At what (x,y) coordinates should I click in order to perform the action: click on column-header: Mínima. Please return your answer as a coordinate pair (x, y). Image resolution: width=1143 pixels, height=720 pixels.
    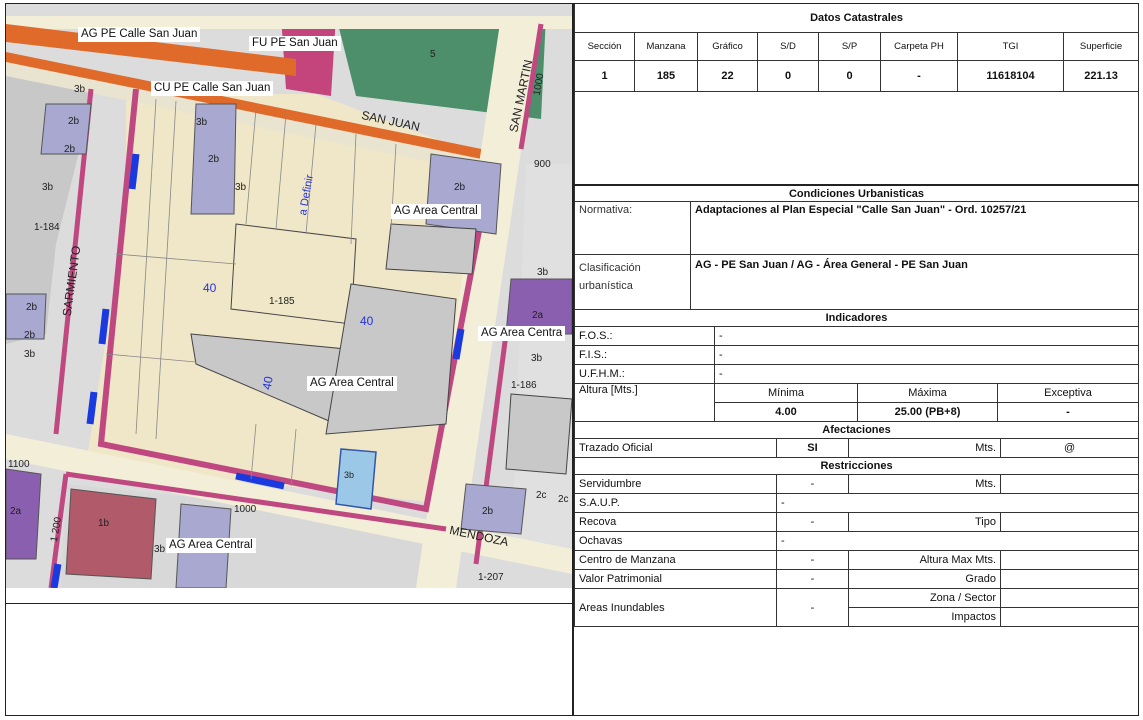
    Looking at the image, I should click on (786, 393).